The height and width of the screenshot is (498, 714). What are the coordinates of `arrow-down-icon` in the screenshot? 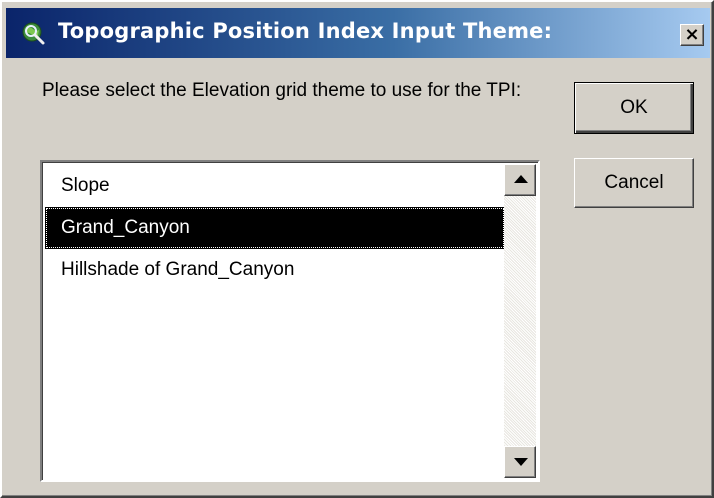 It's located at (521, 462).